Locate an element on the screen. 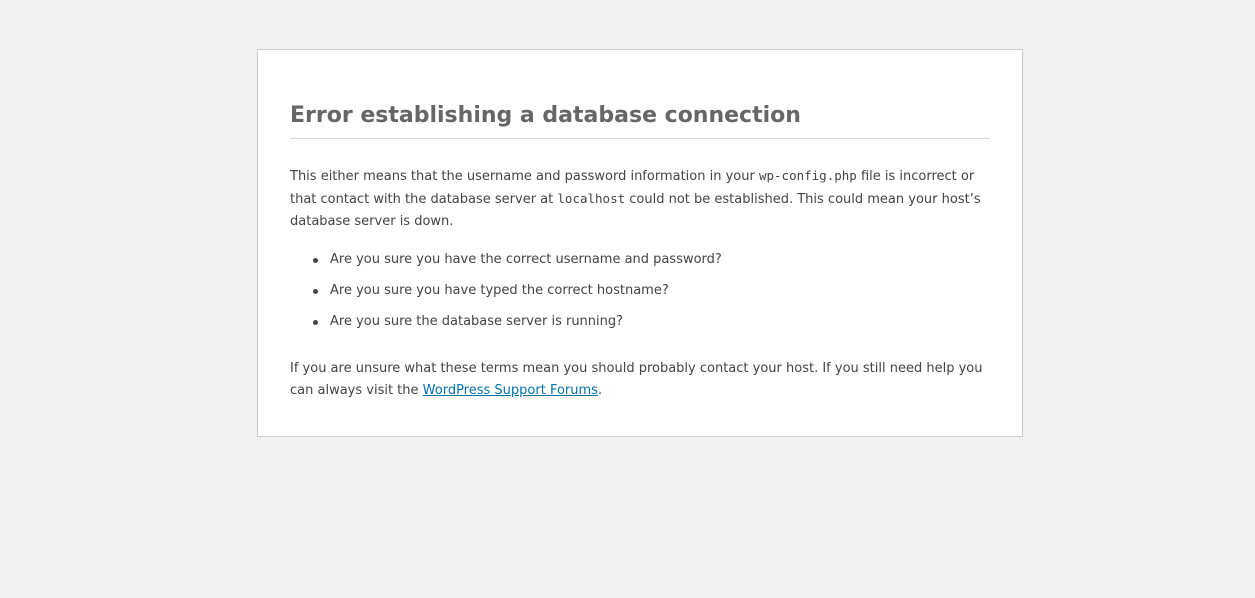  database-host: localhost is located at coordinates (591, 198).